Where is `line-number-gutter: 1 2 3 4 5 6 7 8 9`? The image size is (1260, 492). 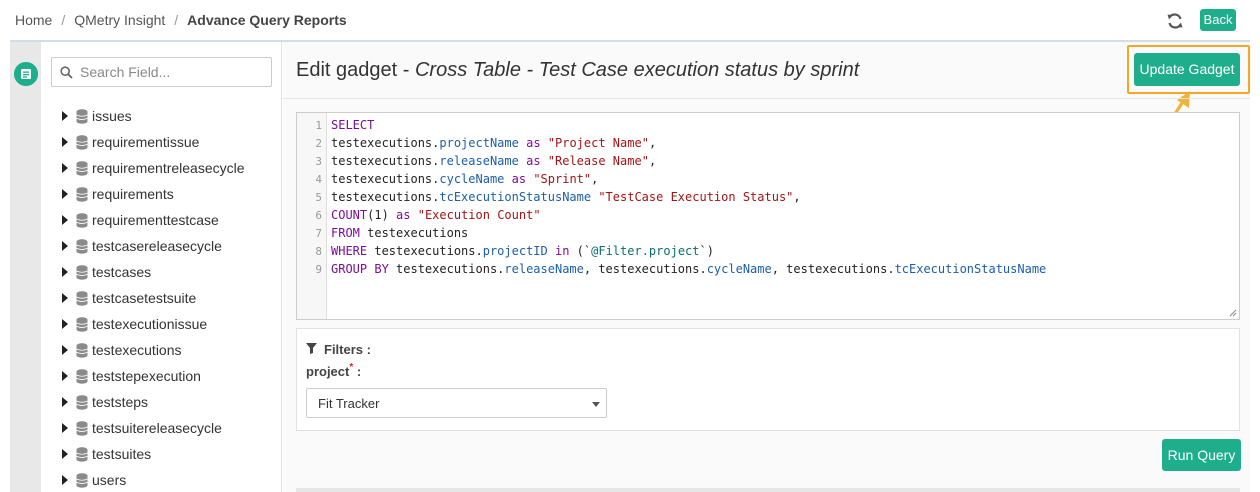
line-number-gutter: 1 2 3 4 5 6 7 8 9 is located at coordinates (312, 216).